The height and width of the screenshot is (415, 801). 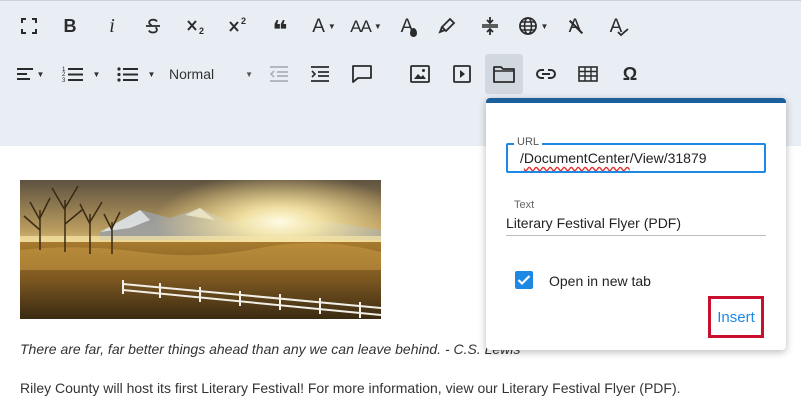 I want to click on url-field: URL /DocumentCenter/View/31879, so click(x=636, y=154).